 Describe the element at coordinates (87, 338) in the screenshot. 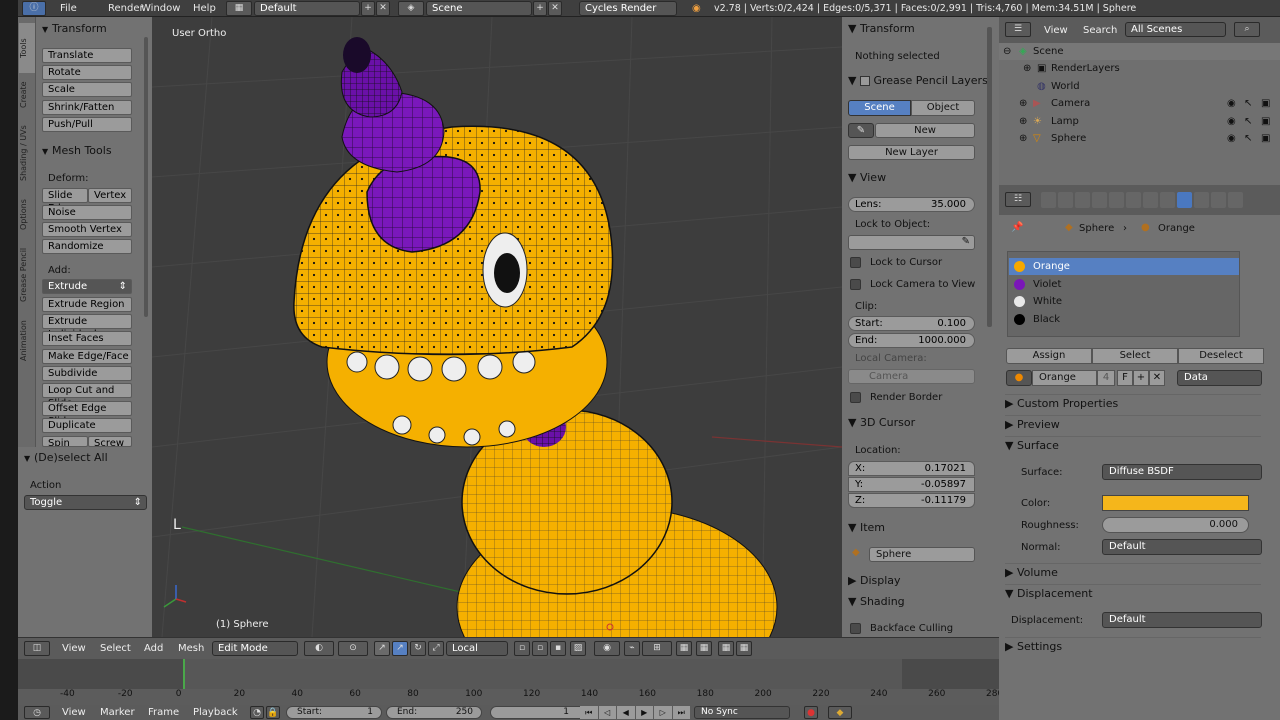

I see `inset-faces-button: Inset Faces` at that location.